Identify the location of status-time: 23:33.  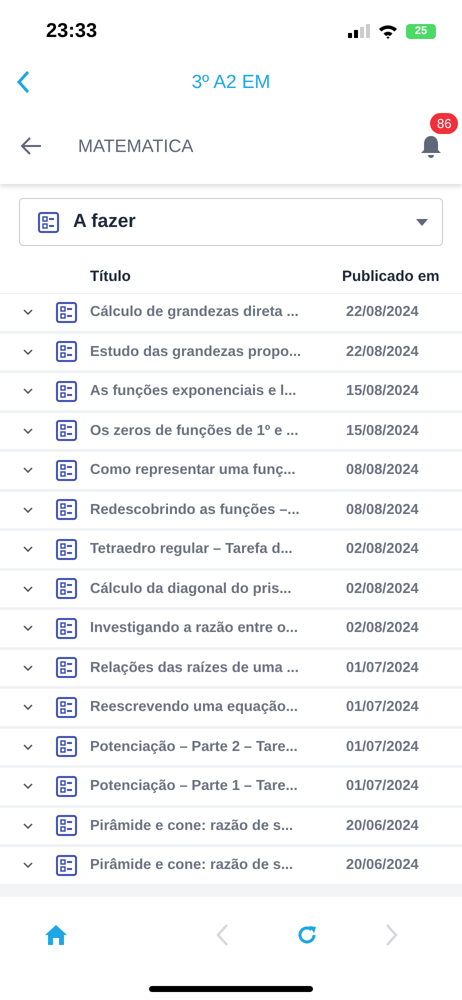
(72, 31).